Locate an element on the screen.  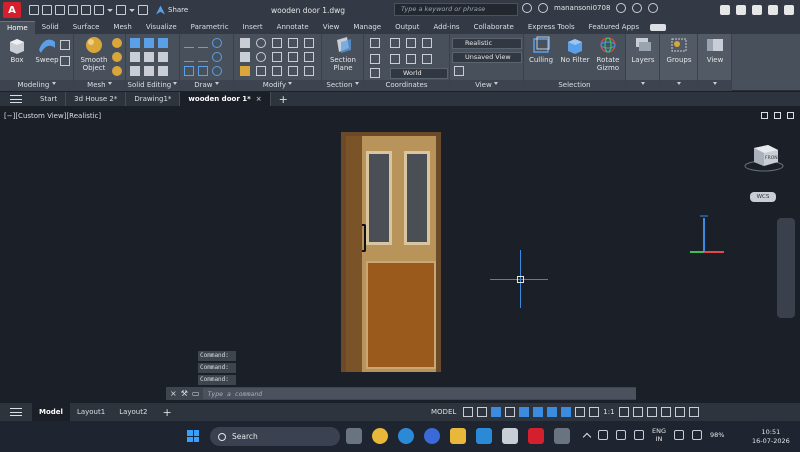
stretch-icon is located at coordinates (245, 57).